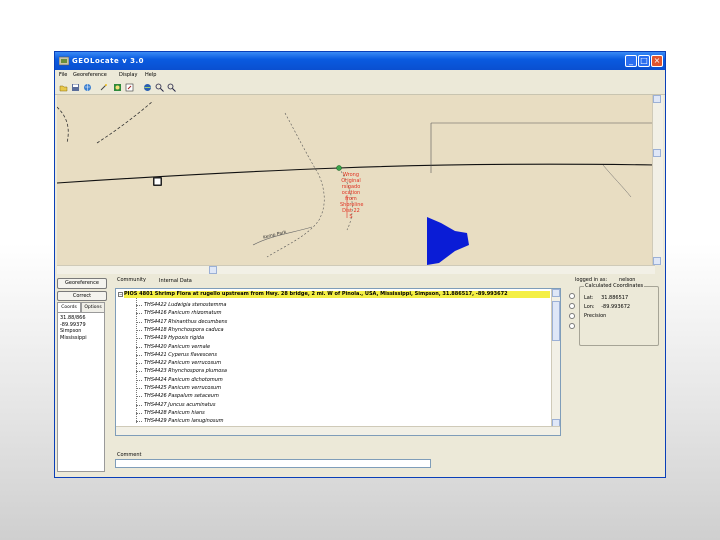 The height and width of the screenshot is (540, 720). Describe the element at coordinates (81, 392) in the screenshot. I see `coords-panel: 31.88/866 -89.99379 Simpson Mississippi` at that location.